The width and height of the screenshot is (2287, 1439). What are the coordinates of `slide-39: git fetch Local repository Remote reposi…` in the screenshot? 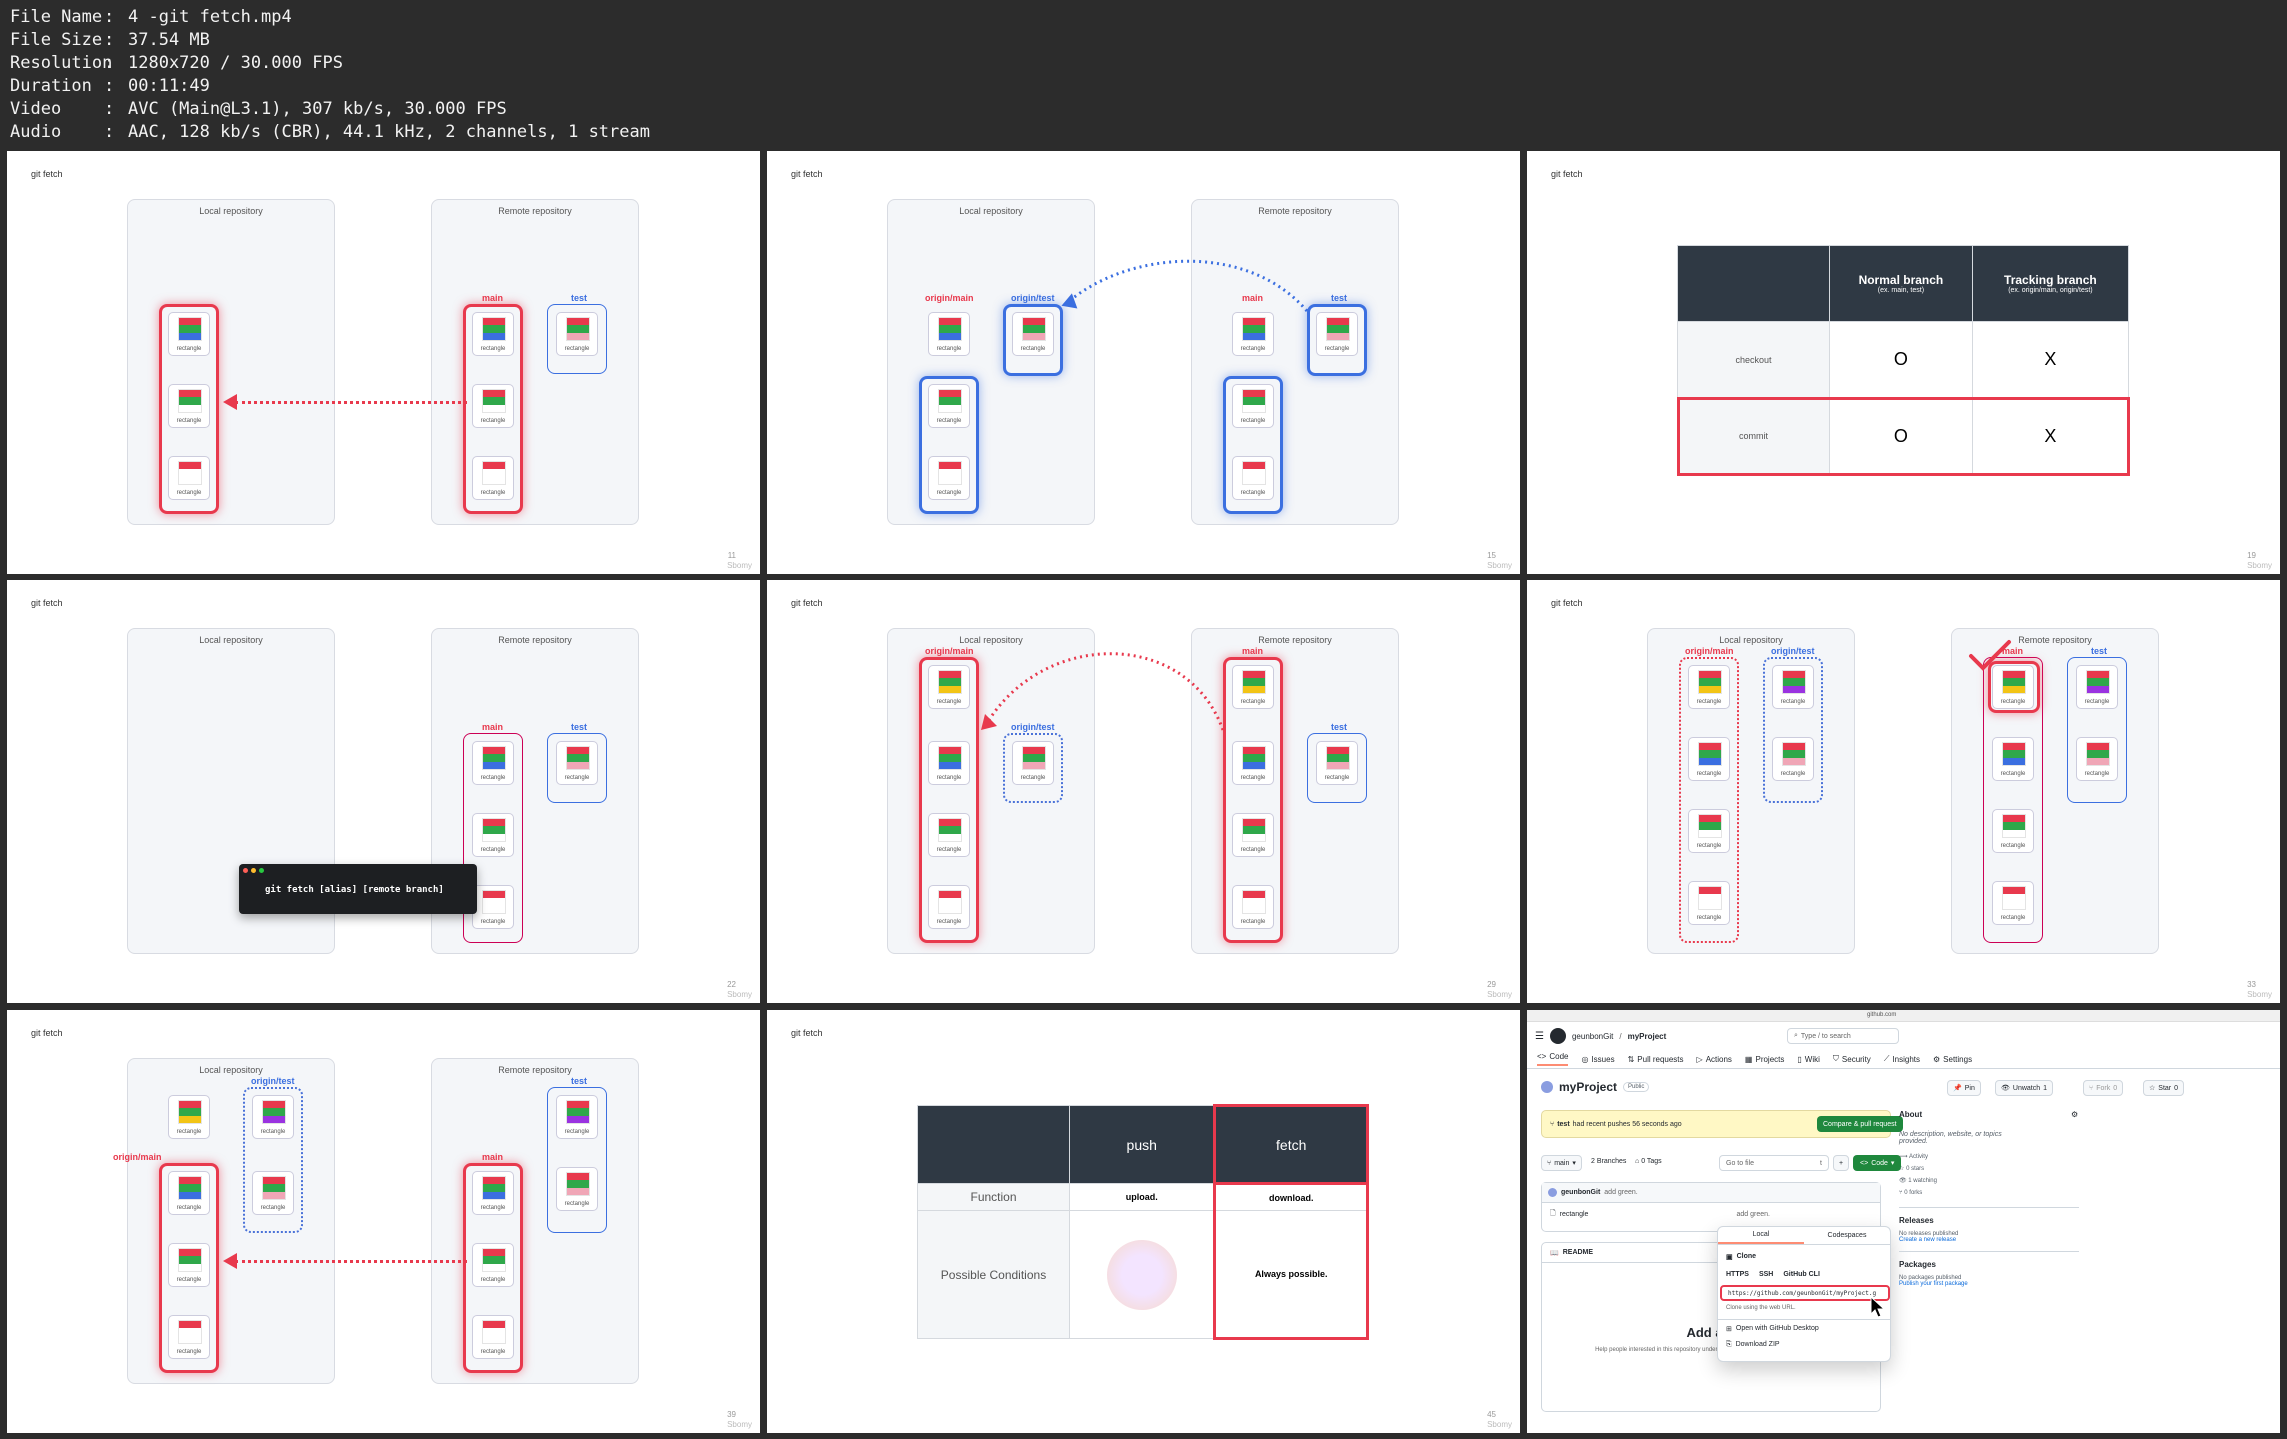 It's located at (383, 1221).